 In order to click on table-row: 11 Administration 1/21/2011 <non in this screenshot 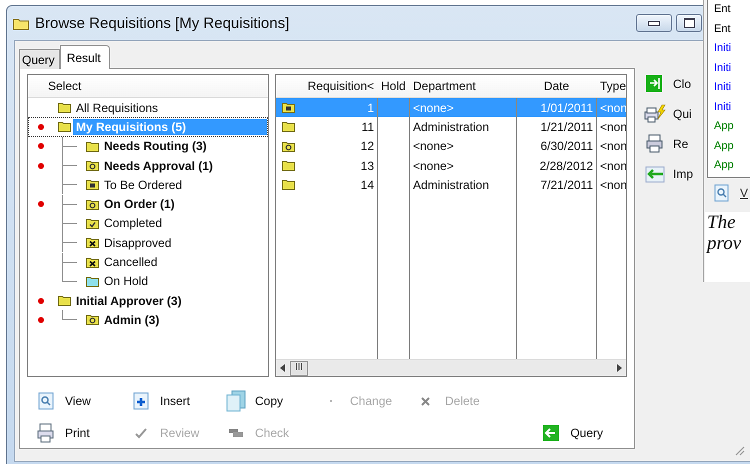, I will do `click(451, 127)`.